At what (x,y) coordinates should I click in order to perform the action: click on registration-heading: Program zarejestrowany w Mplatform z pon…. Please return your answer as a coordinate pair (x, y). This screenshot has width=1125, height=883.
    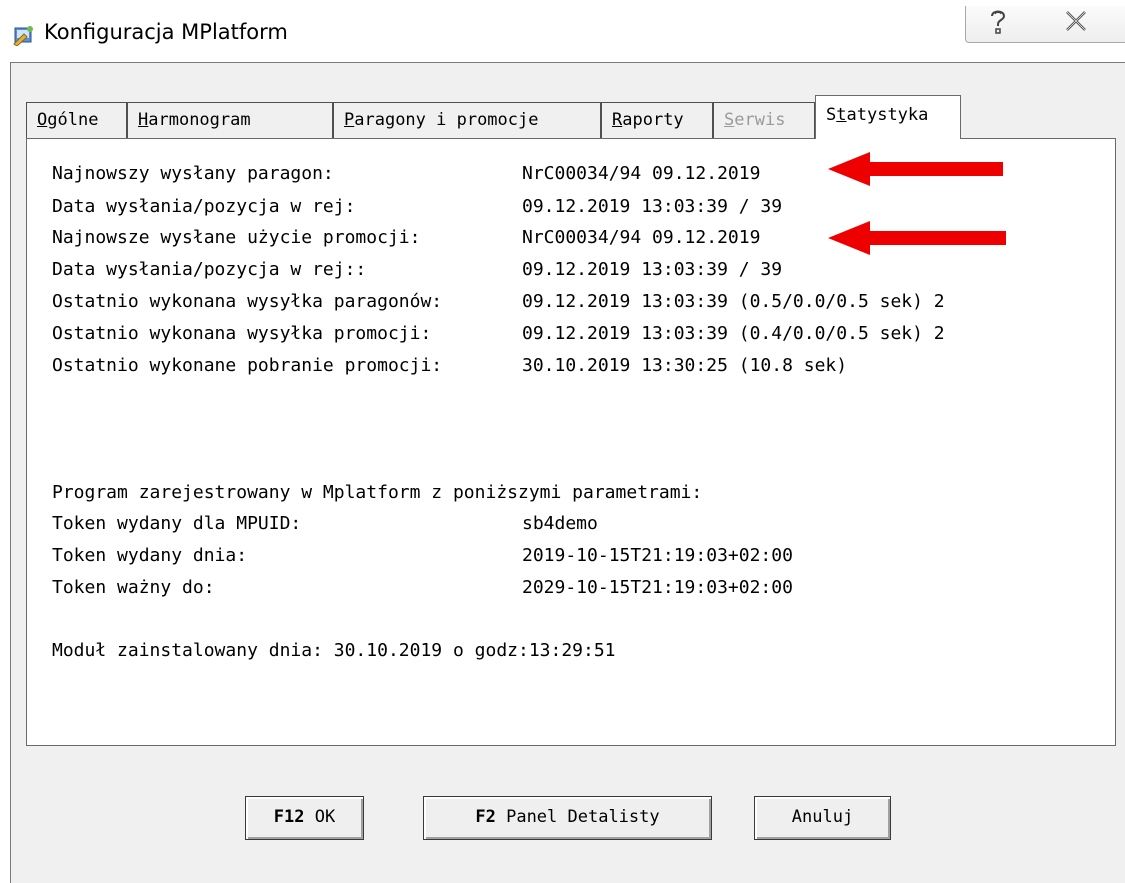
    Looking at the image, I should click on (377, 492).